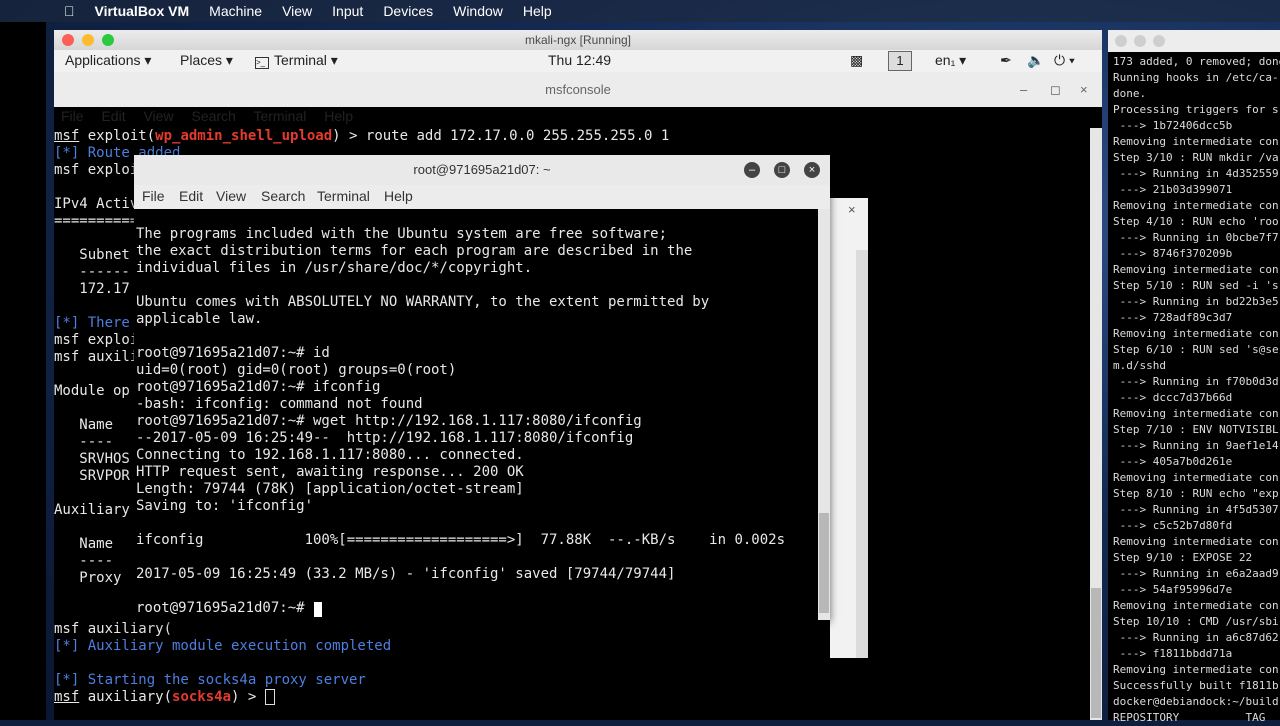  Describe the element at coordinates (1096, 653) in the screenshot. I see `msf-scroll-thumb` at that location.